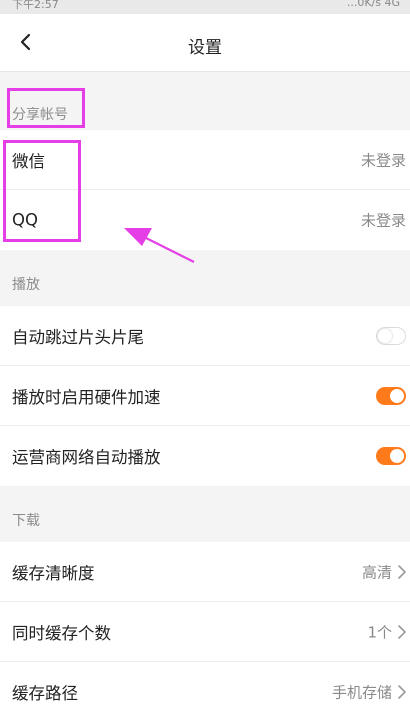 This screenshot has height=710, width=410. Describe the element at coordinates (28, 161) in the screenshot. I see `wechat-label: 微信` at that location.